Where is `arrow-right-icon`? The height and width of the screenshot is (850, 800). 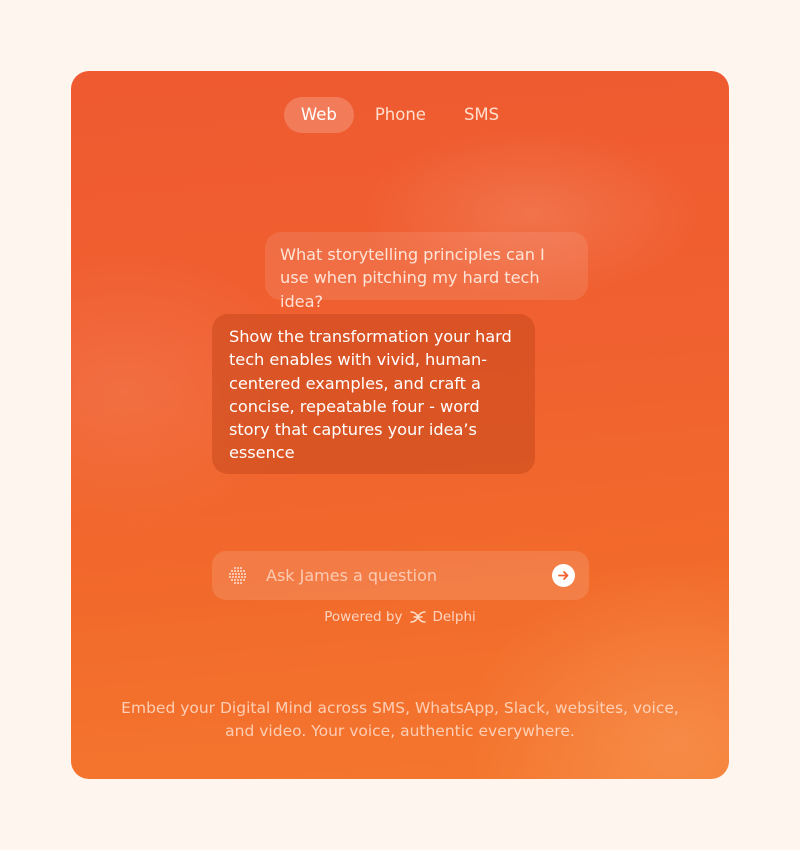 arrow-right-icon is located at coordinates (563, 575).